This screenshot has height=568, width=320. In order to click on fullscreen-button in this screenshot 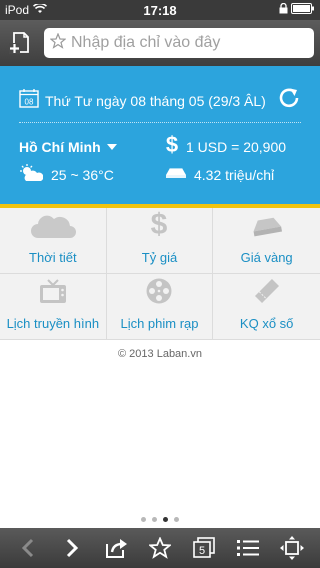, I will do `click(292, 548)`.